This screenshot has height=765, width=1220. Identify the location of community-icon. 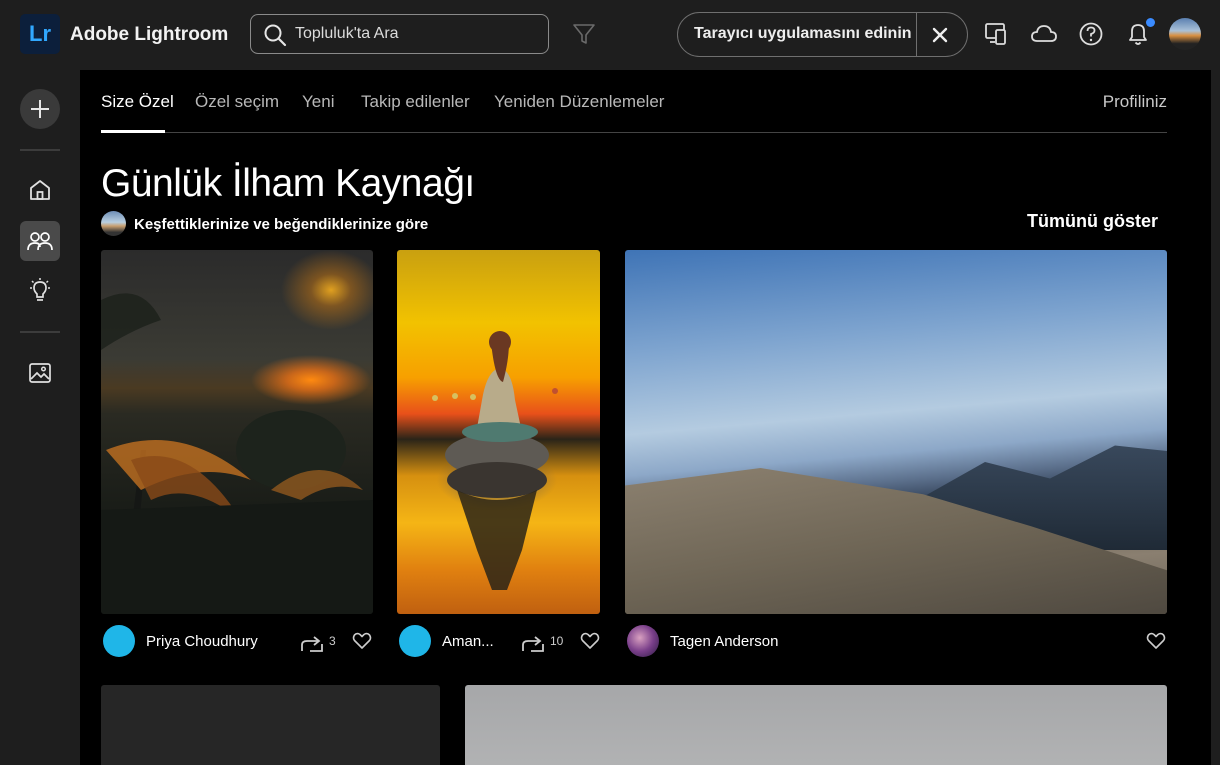
(40, 241).